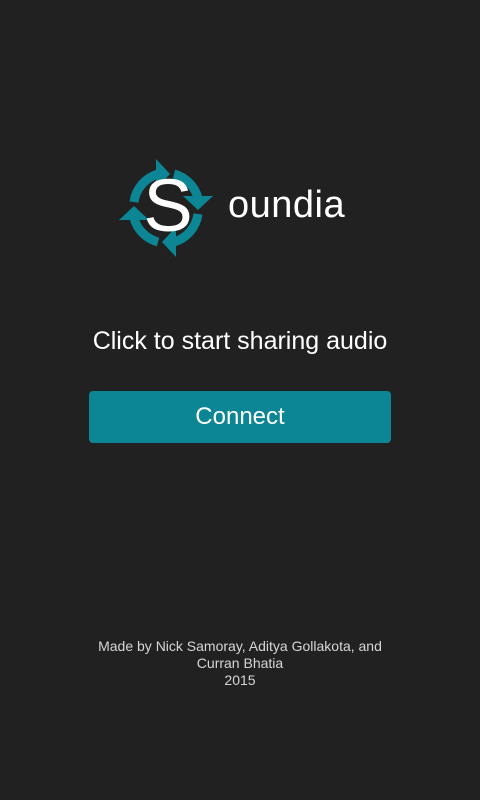 The height and width of the screenshot is (800, 480). Describe the element at coordinates (240, 417) in the screenshot. I see `connect-button: Connect` at that location.